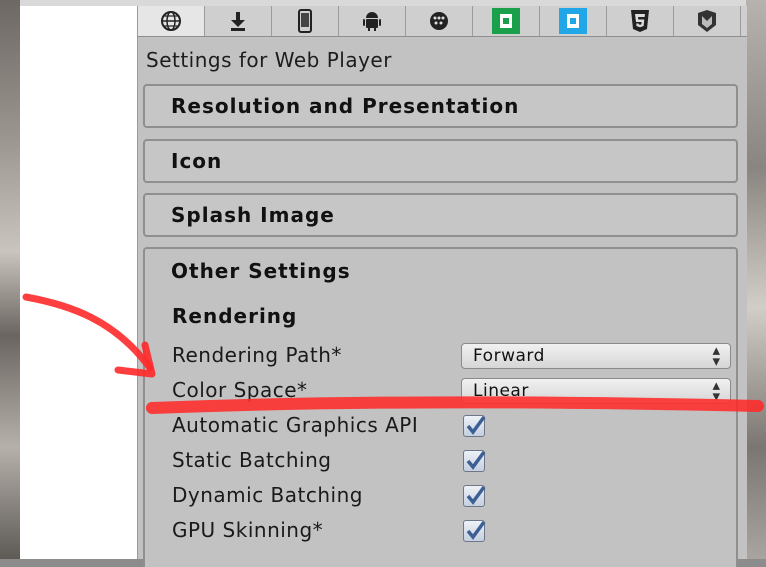 This screenshot has width=766, height=567. What do you see at coordinates (295, 425) in the screenshot?
I see `auto-graphics-api-label: Automatic Graphics API` at bounding box center [295, 425].